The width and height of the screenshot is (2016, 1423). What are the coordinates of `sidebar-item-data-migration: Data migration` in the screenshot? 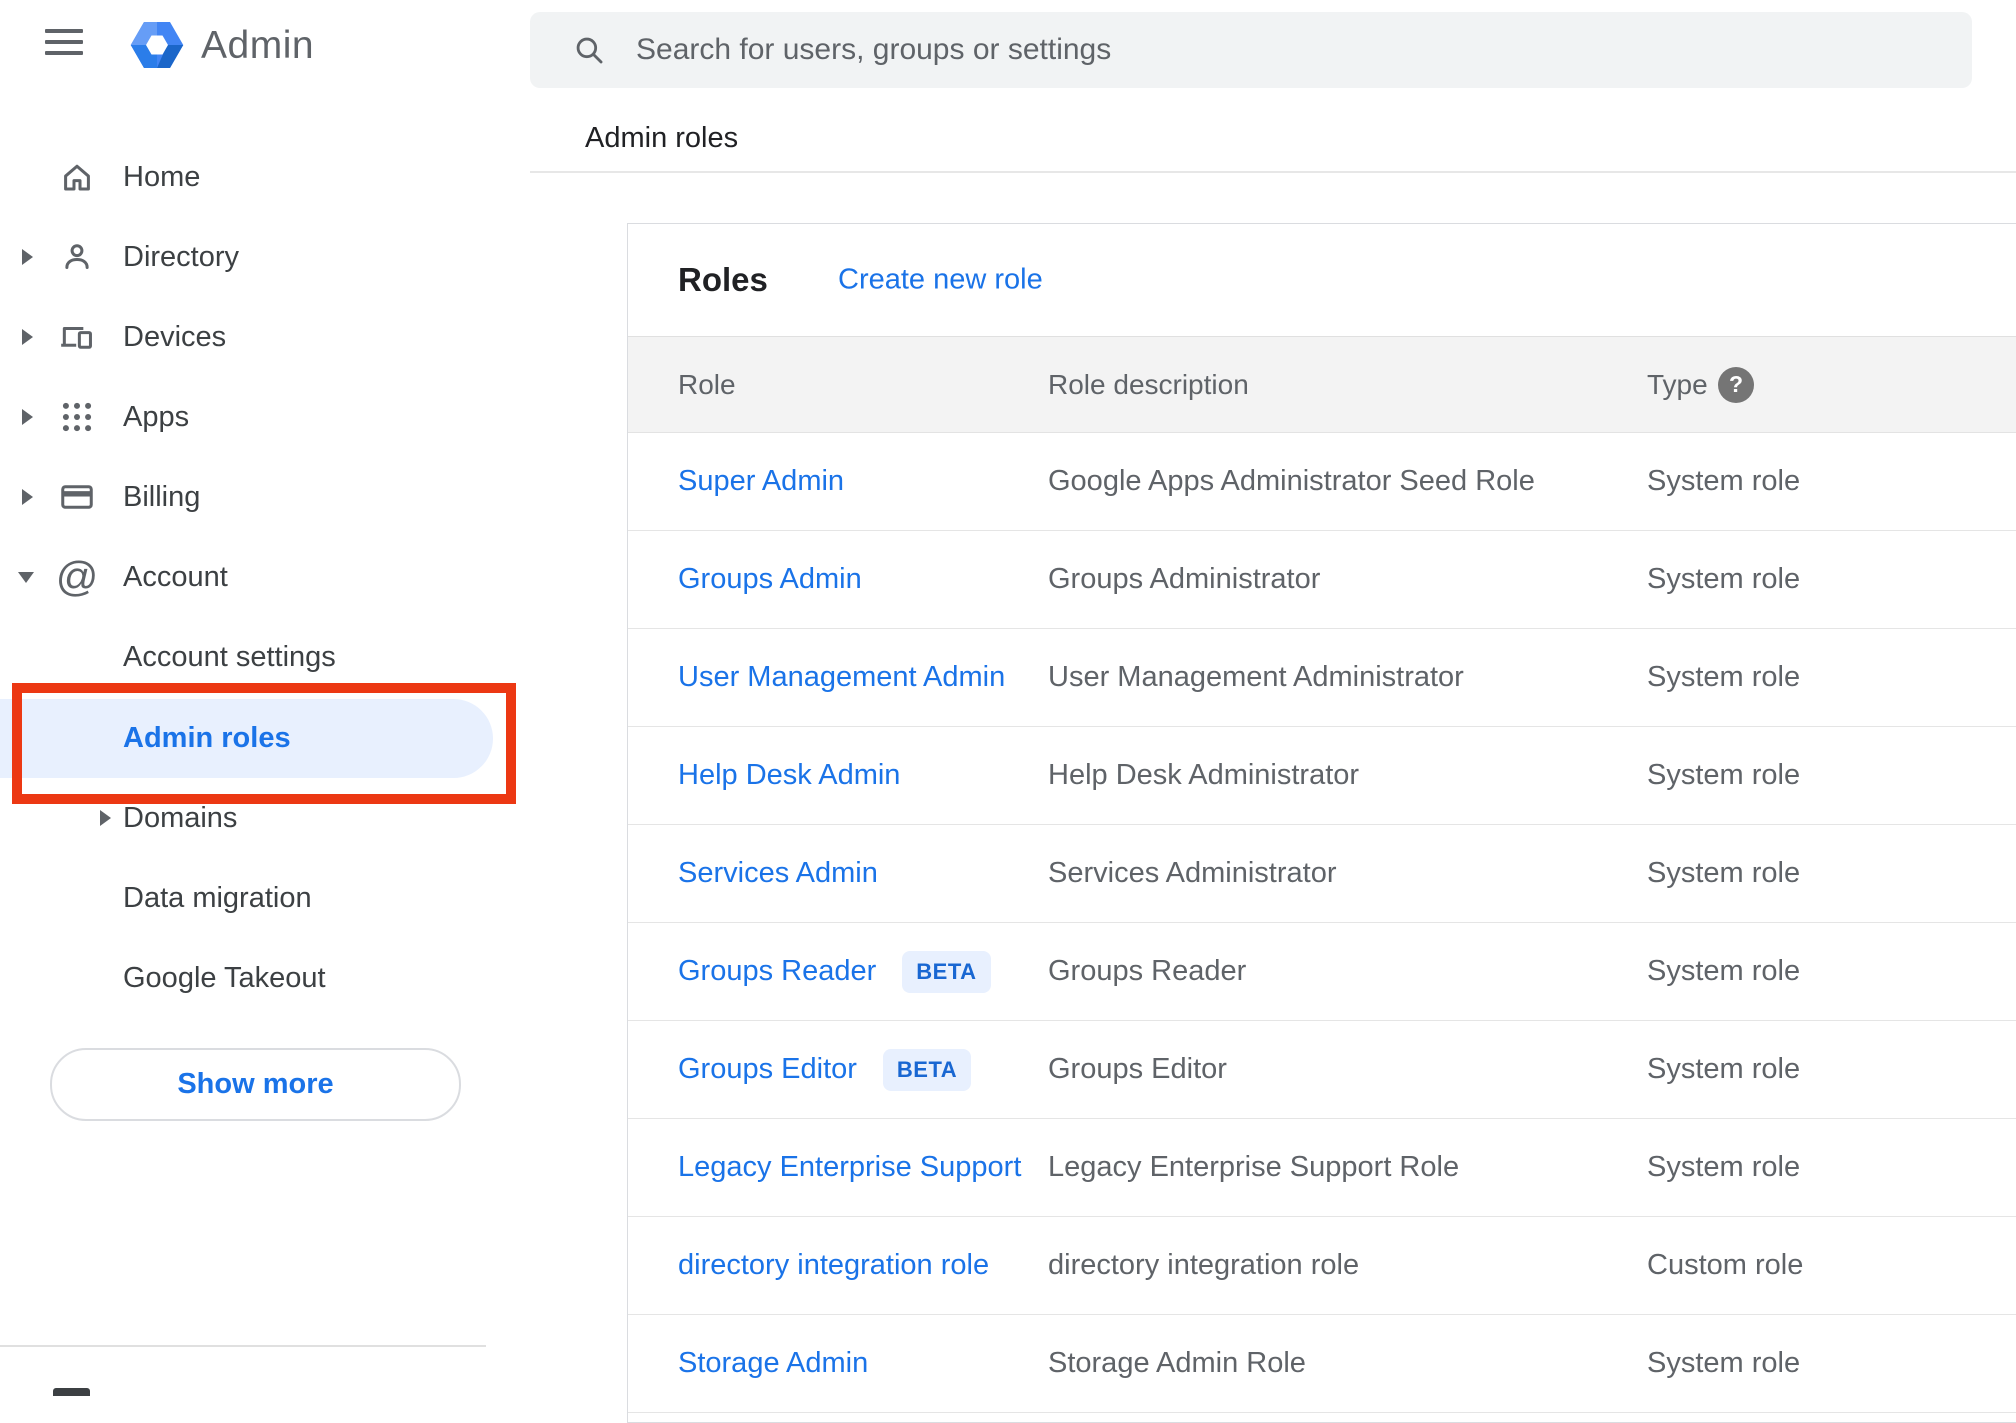 It's located at (264, 898).